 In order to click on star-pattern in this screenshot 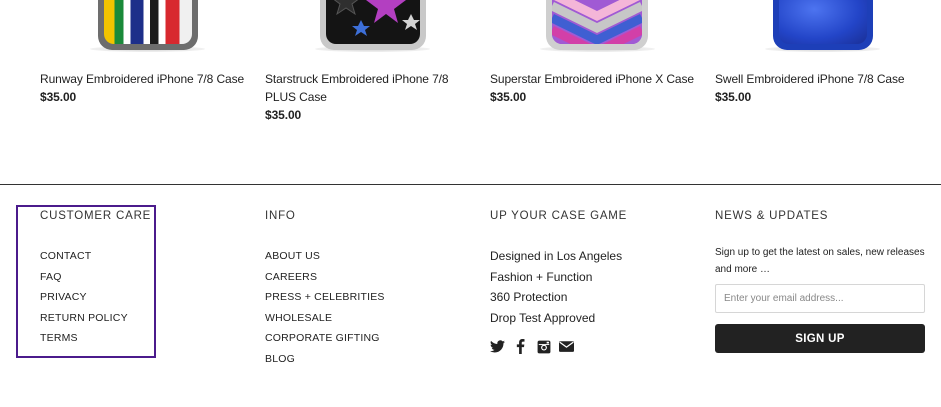, I will do `click(376, 18)`.